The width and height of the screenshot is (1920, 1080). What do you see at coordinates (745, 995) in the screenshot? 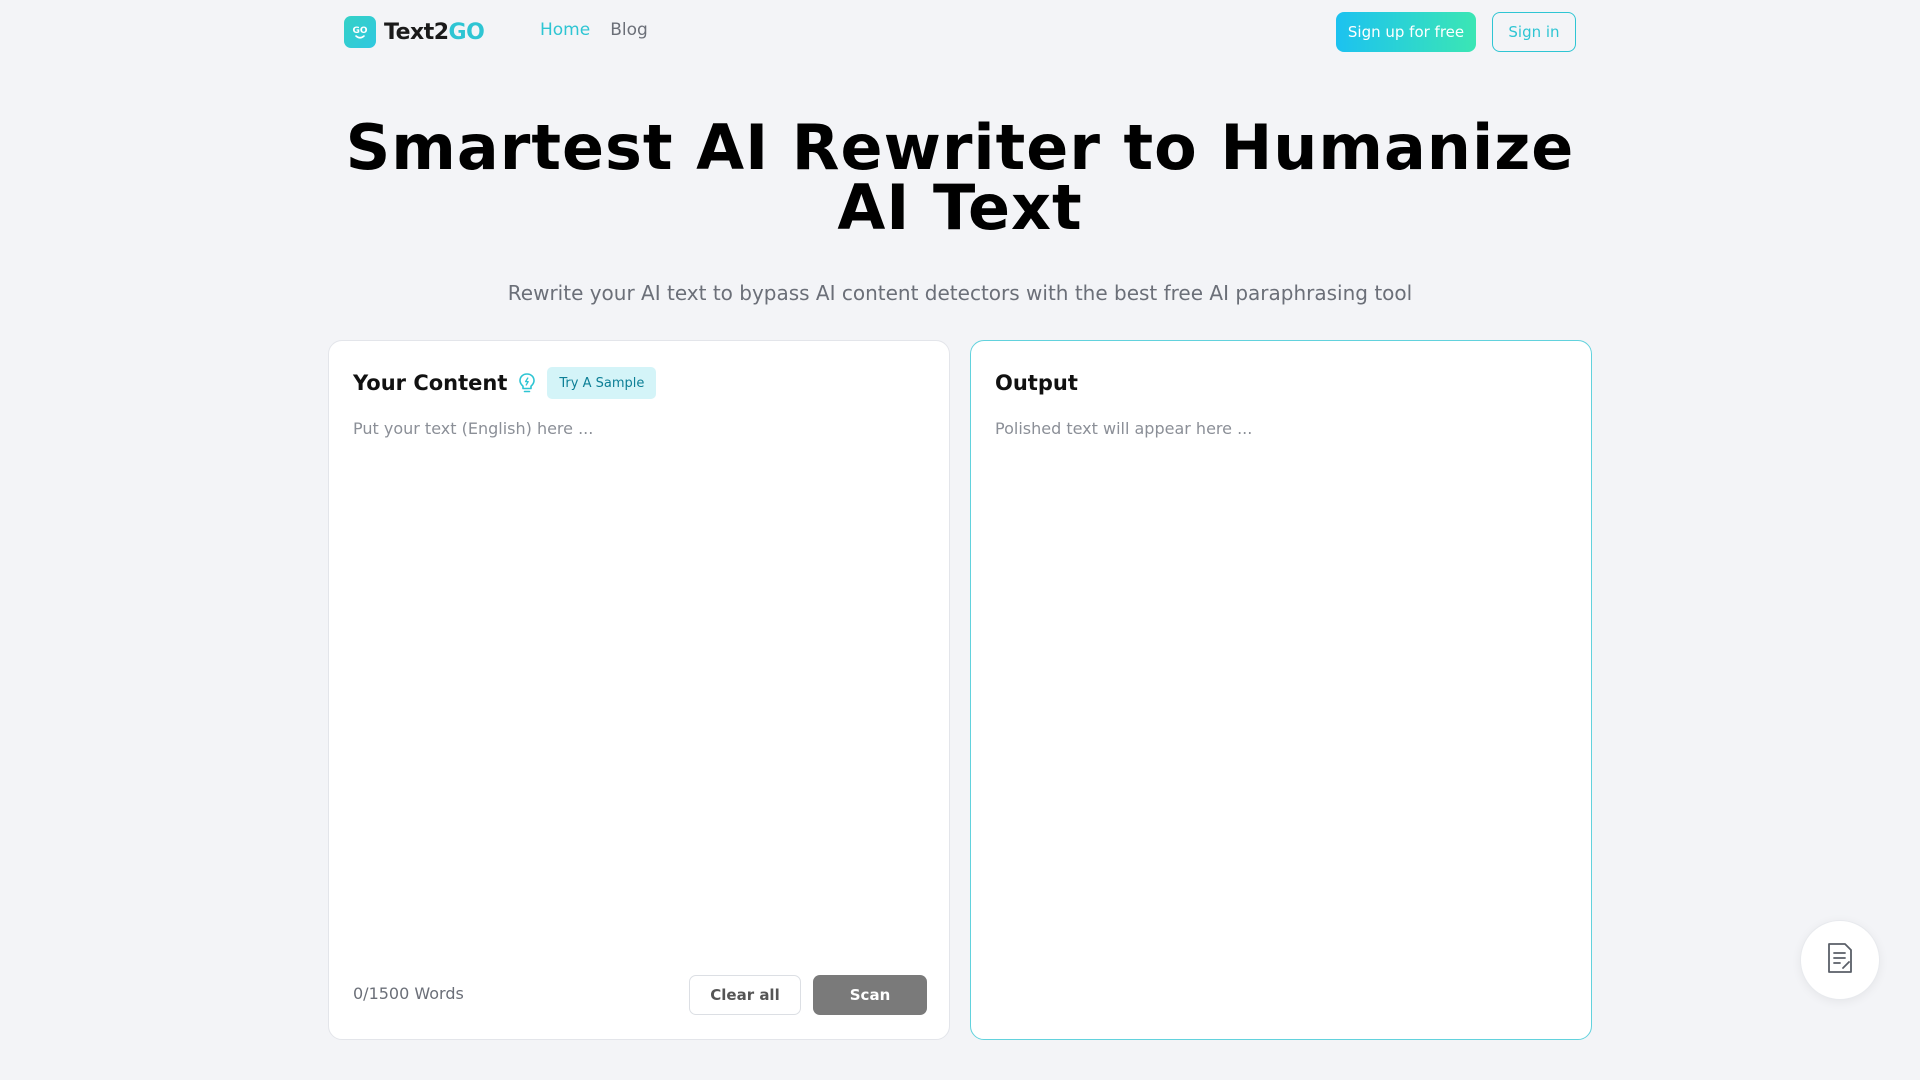
I see `clear-all-button: Clear all` at bounding box center [745, 995].